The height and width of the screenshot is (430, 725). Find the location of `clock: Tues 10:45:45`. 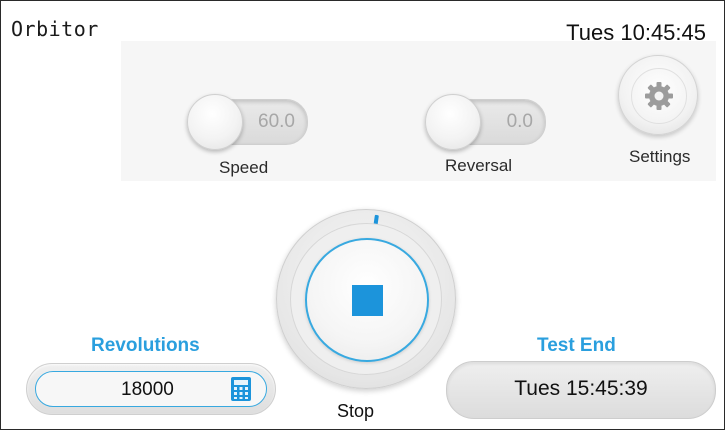

clock: Tues 10:45:45 is located at coordinates (636, 32).